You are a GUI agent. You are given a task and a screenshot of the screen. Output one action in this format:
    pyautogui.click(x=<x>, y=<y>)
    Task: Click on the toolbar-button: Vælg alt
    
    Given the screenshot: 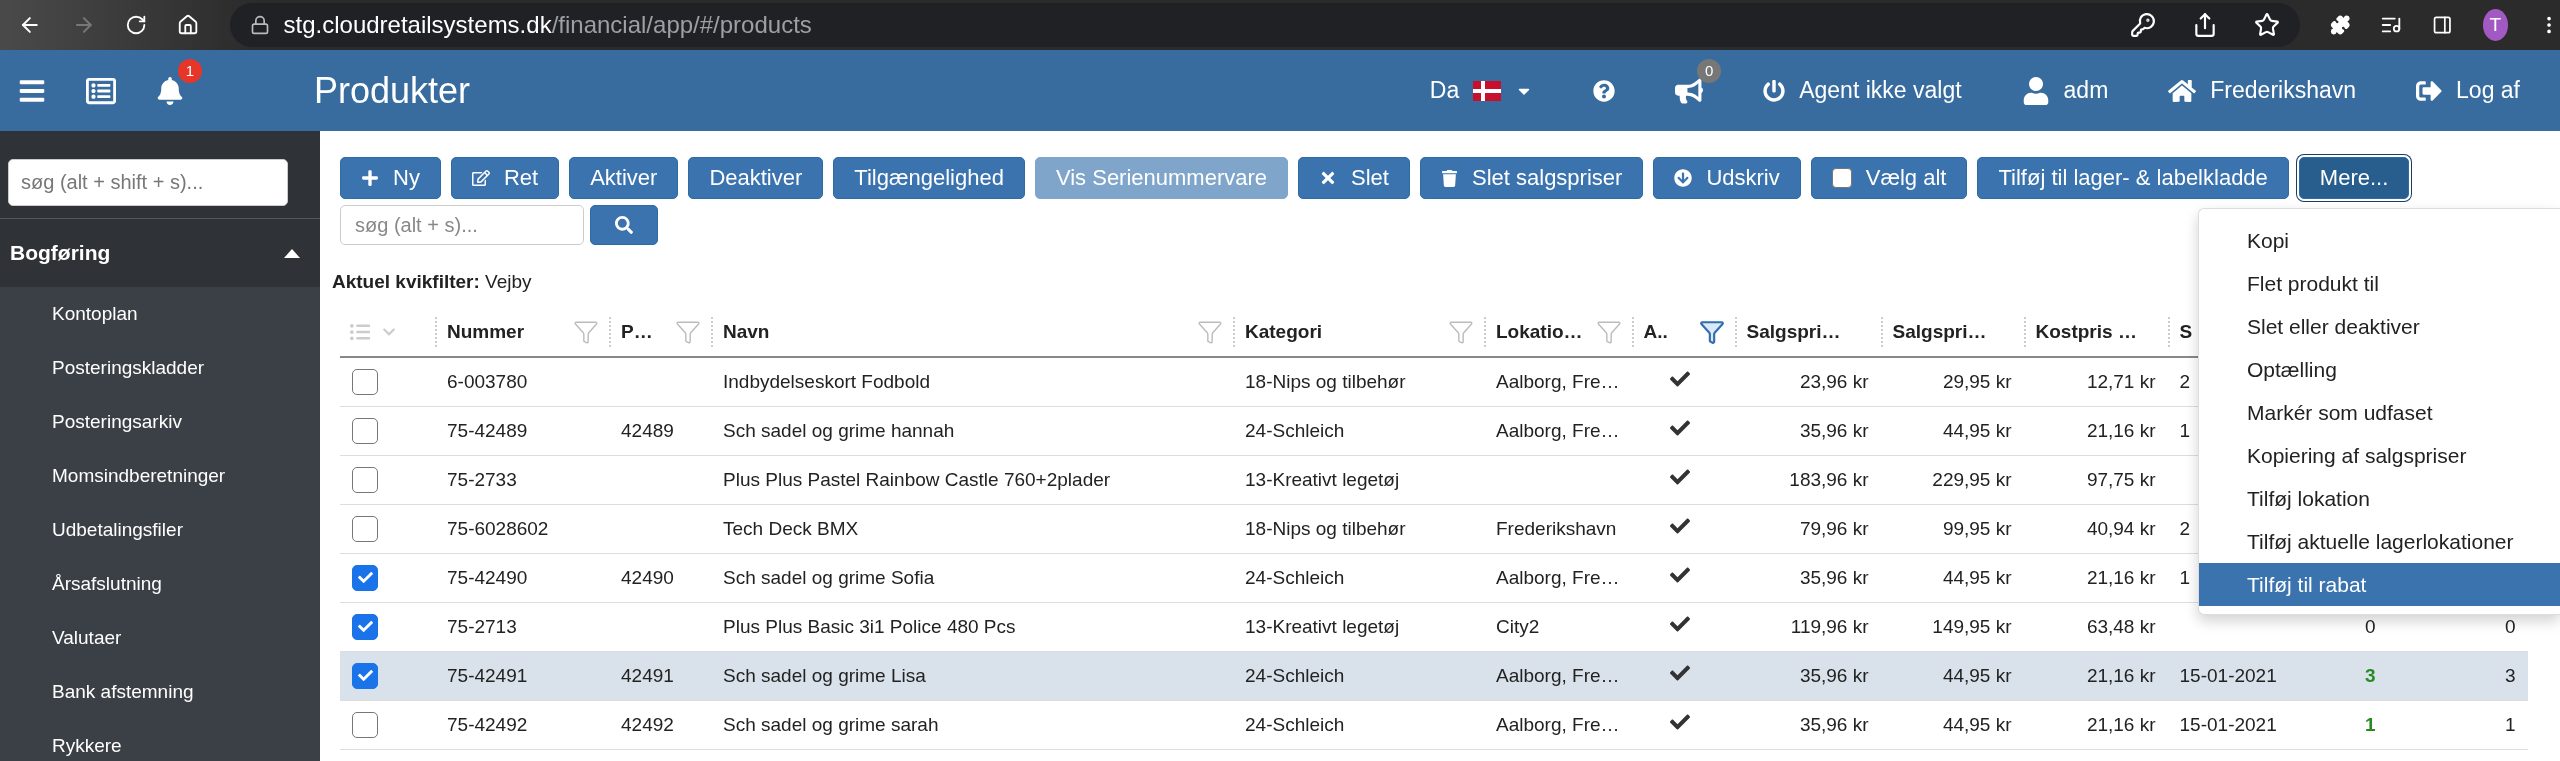 What is the action you would take?
    pyautogui.click(x=1889, y=178)
    